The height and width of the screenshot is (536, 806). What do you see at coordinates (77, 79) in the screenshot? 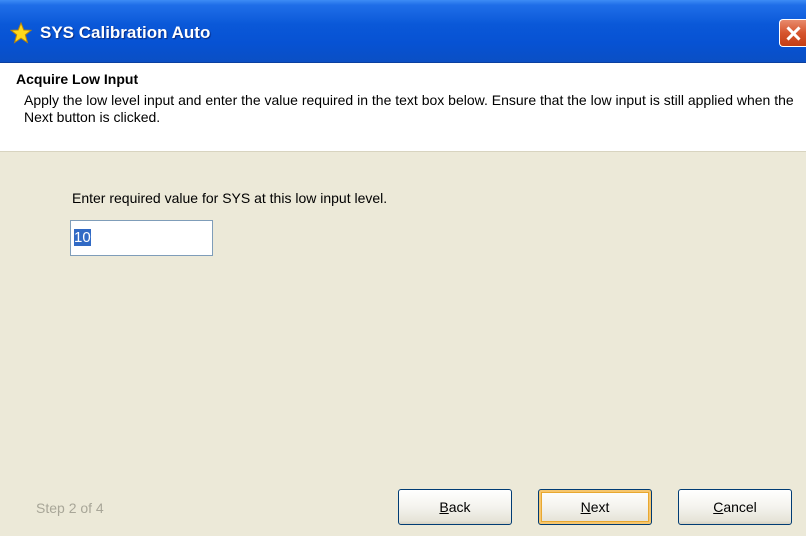
I see `step-title: Acquire Low Input` at bounding box center [77, 79].